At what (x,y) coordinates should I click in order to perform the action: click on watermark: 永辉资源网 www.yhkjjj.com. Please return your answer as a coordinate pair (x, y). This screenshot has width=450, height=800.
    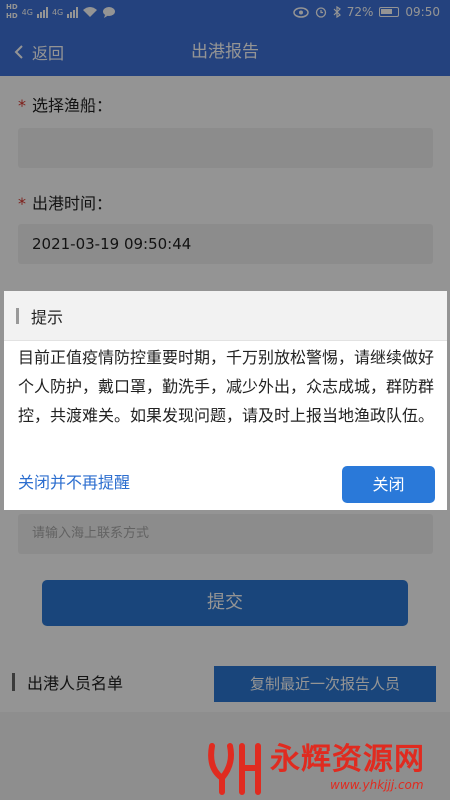
    Looking at the image, I should click on (326, 767).